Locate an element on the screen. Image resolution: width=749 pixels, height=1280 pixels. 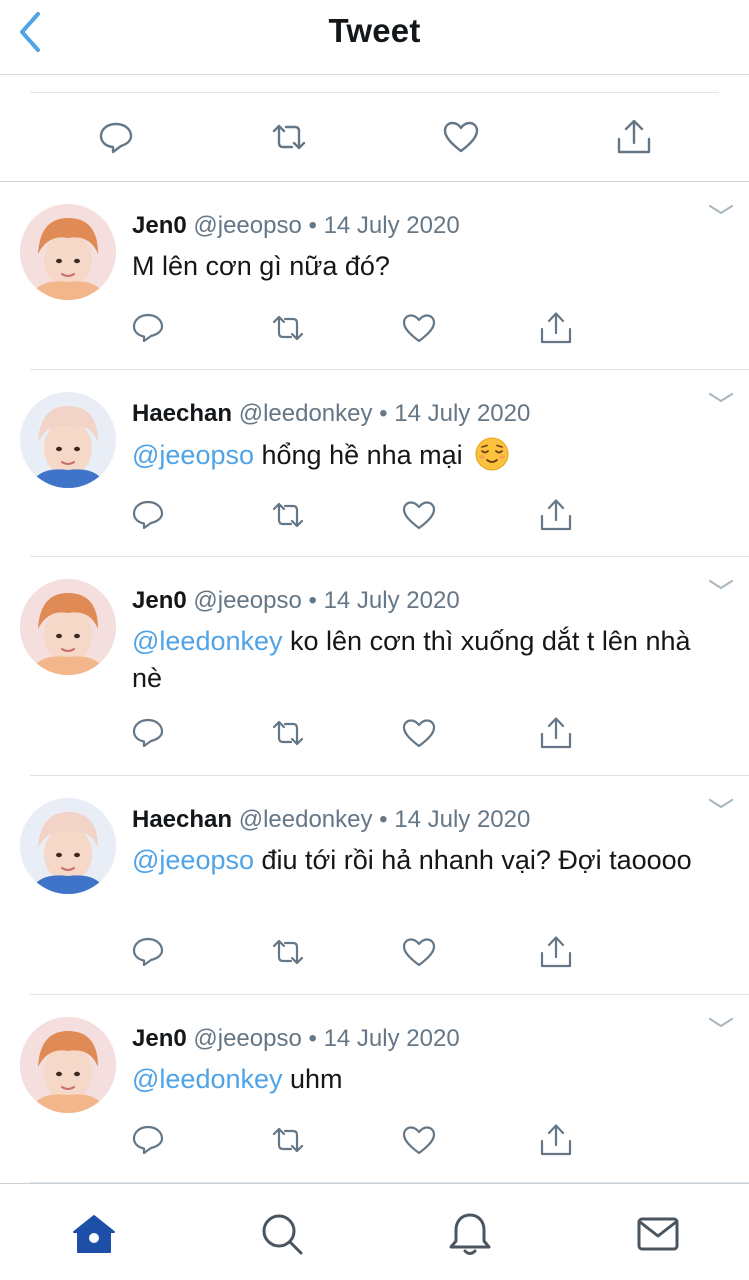
tweet-text: M lên cơn gì nữa đó? is located at coordinates (261, 266).